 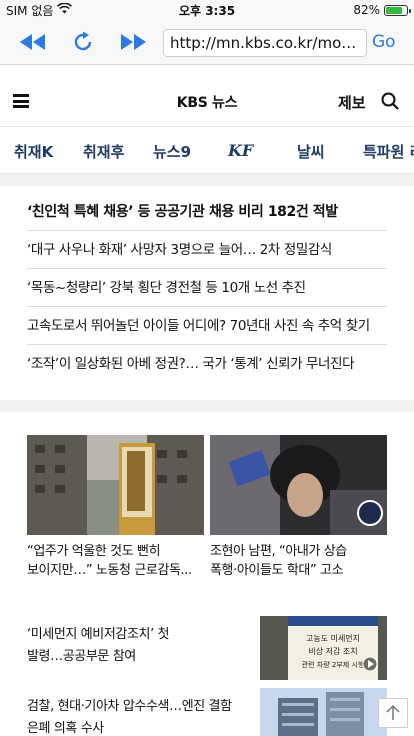 What do you see at coordinates (103, 151) in the screenshot?
I see `tab-chwijae-hu: 취재후` at bounding box center [103, 151].